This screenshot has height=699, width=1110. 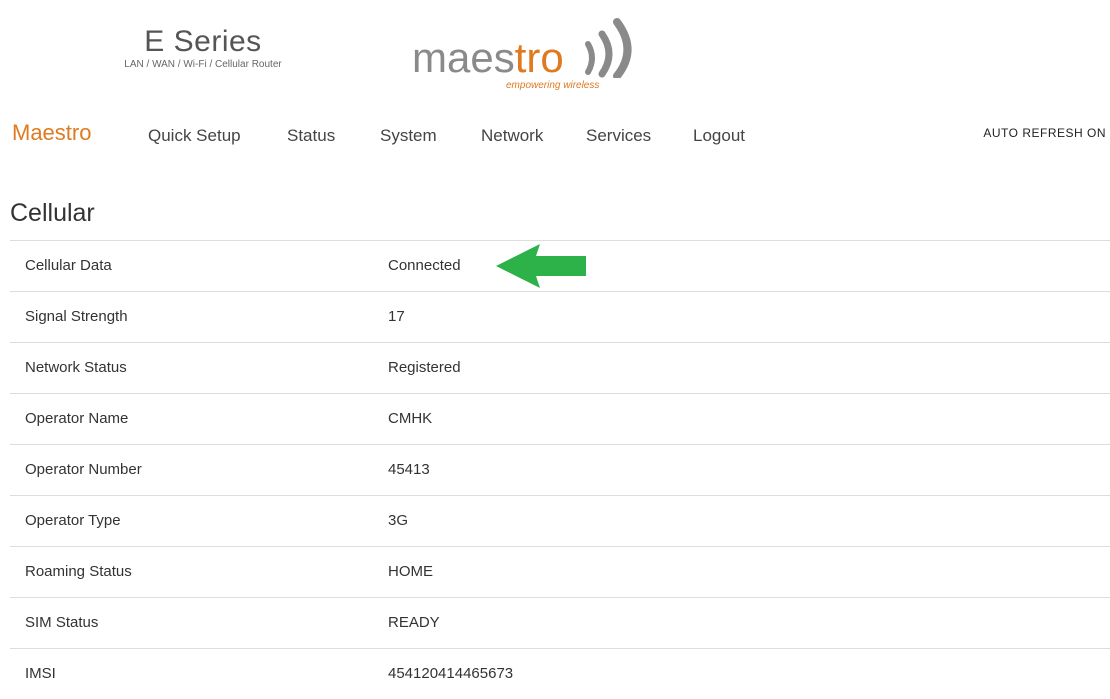 What do you see at coordinates (560, 521) in the screenshot?
I see `table-row-operator-type: Operator Type 3G` at bounding box center [560, 521].